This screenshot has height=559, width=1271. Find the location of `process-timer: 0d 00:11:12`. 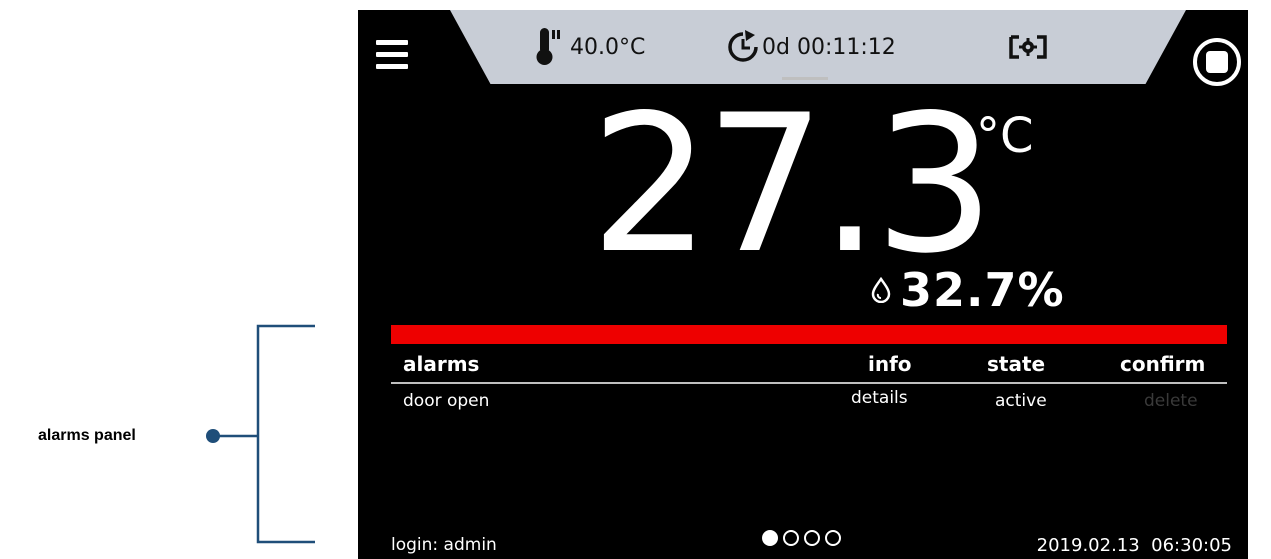

process-timer: 0d 00:11:12 is located at coordinates (811, 47).